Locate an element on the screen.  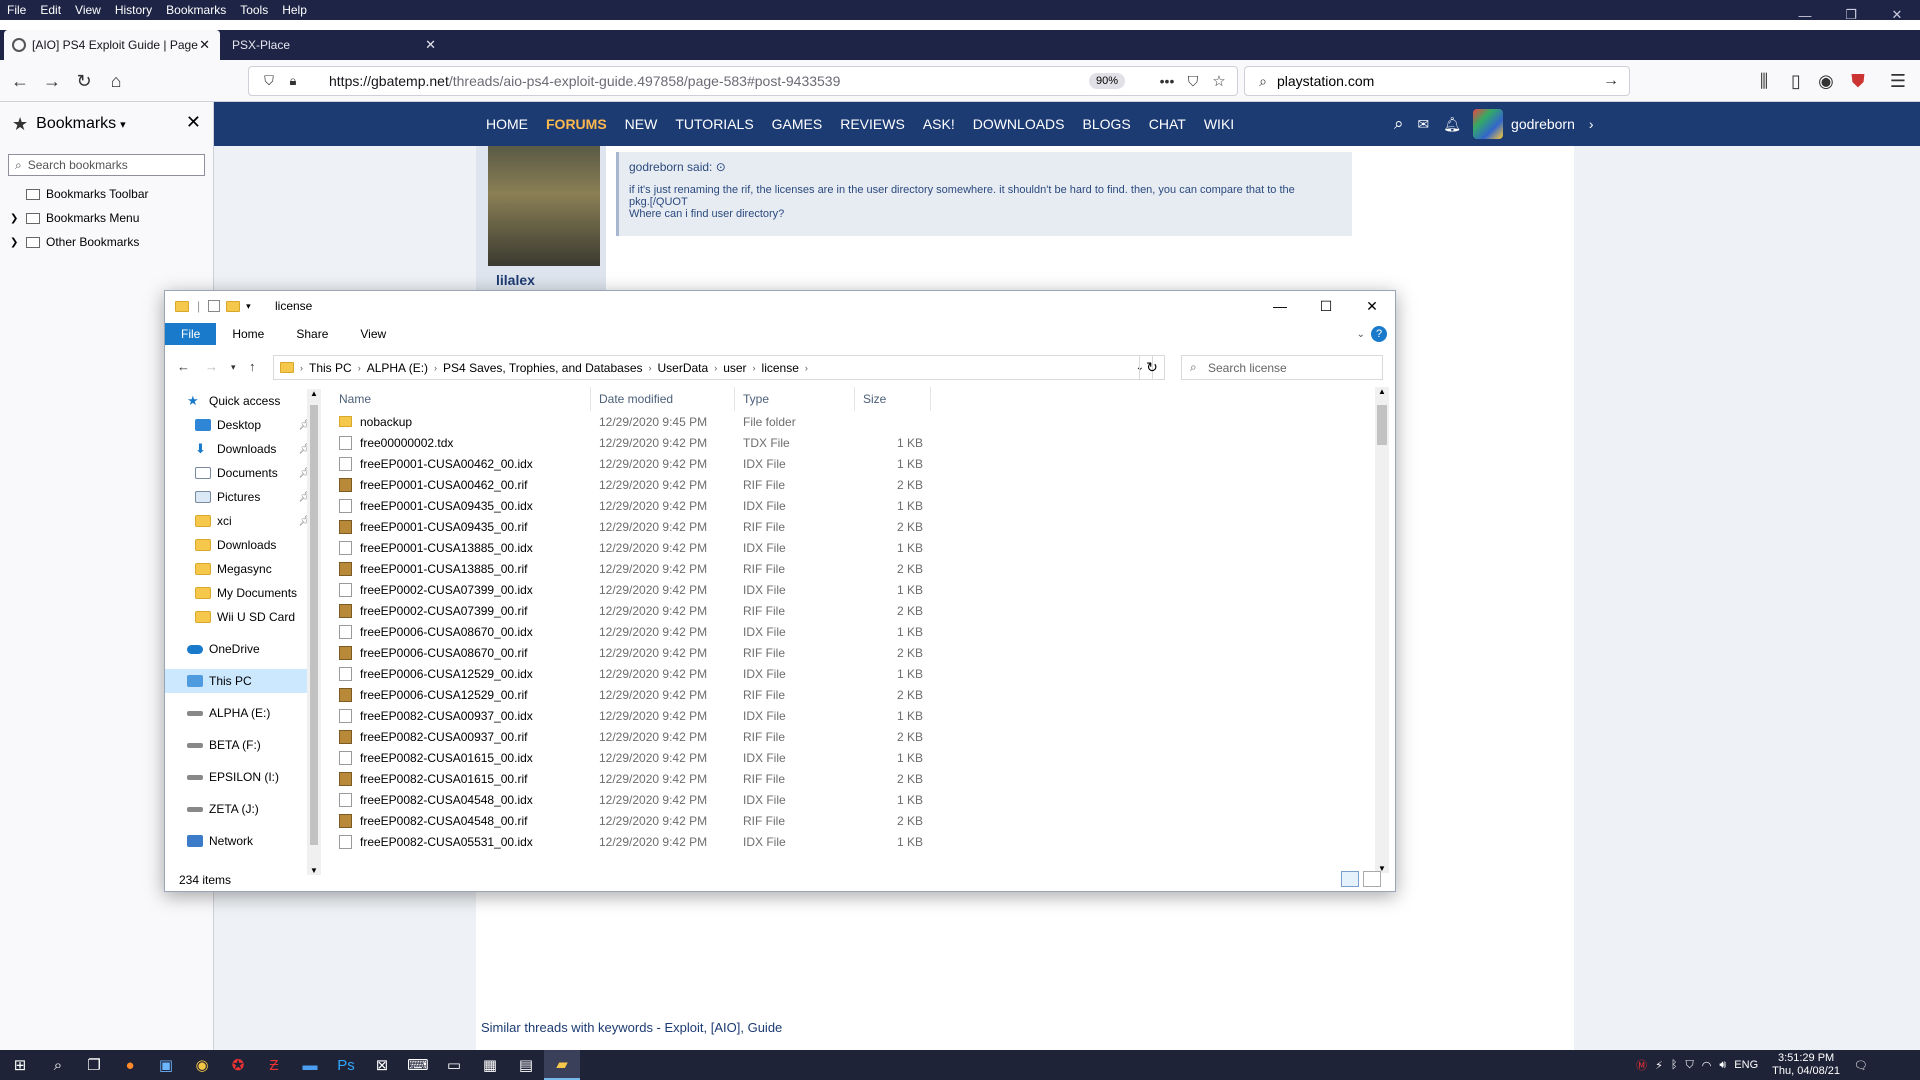
breadcrumb-this-pc: This PC is located at coordinates (330, 368).